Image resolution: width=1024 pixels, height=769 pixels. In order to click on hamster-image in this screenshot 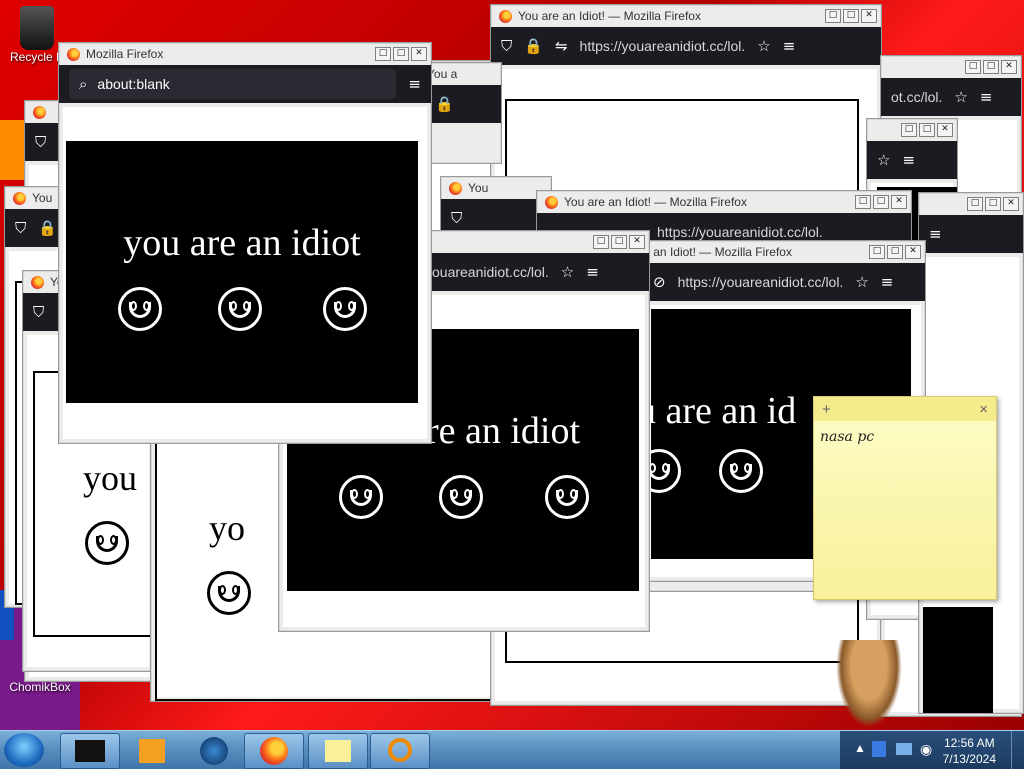, I will do `click(869, 684)`.